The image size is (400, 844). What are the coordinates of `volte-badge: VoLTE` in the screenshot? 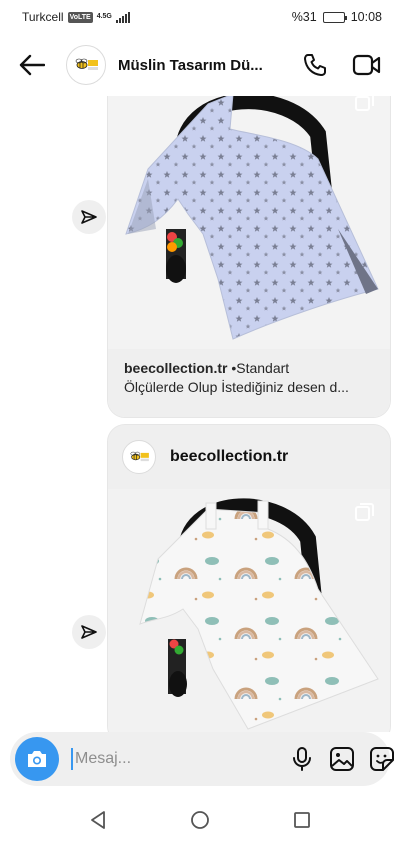 It's located at (80, 17).